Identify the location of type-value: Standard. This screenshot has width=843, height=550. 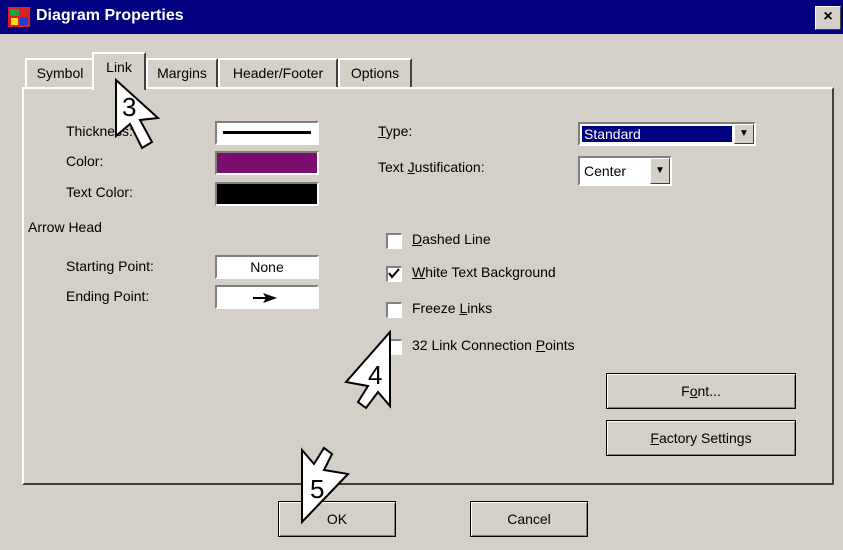
(612, 134).